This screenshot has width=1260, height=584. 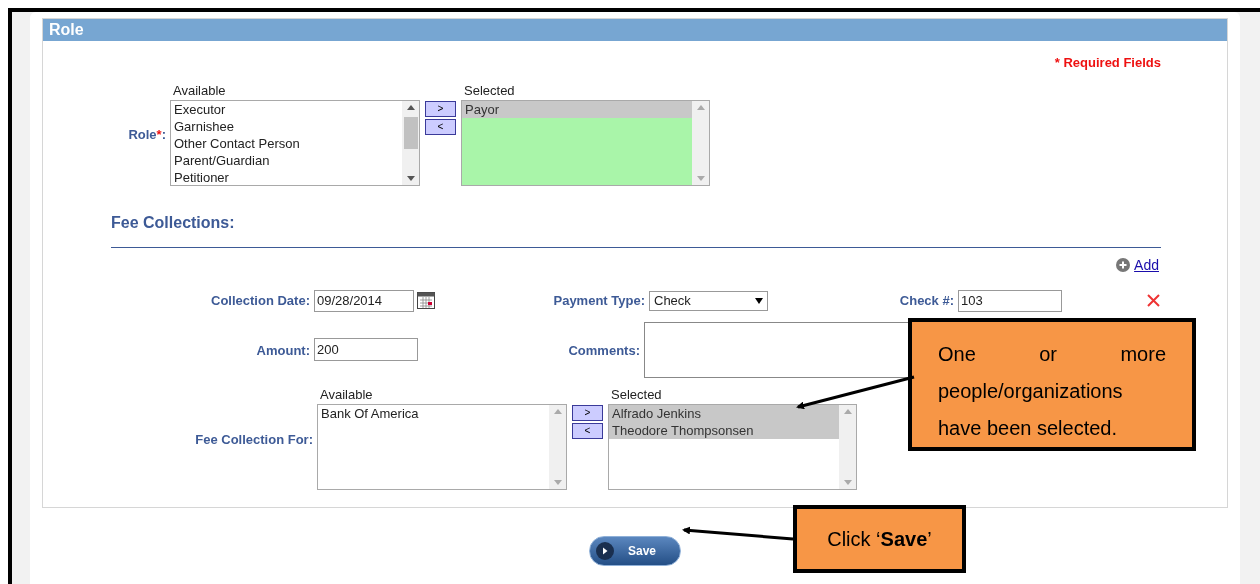 I want to click on section-heading: Fee Collections:, so click(x=173, y=222).